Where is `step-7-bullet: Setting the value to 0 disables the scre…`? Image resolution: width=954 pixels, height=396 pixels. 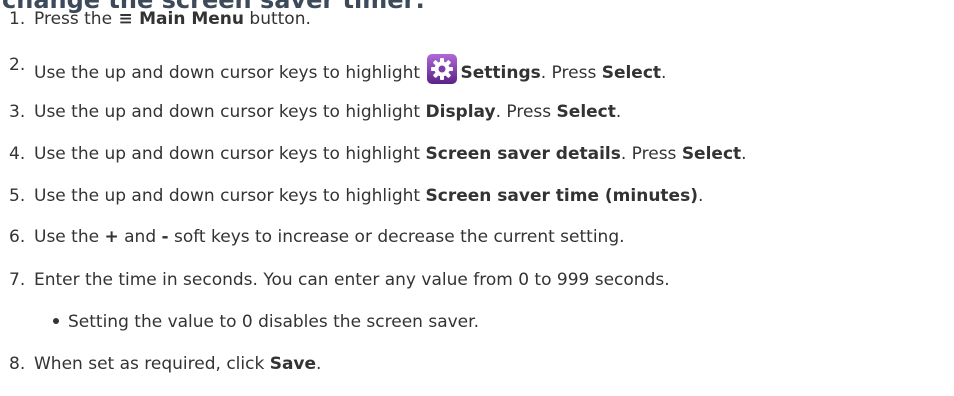
step-7-bullet: Setting the value to 0 disables the scre… is located at coordinates (266, 322).